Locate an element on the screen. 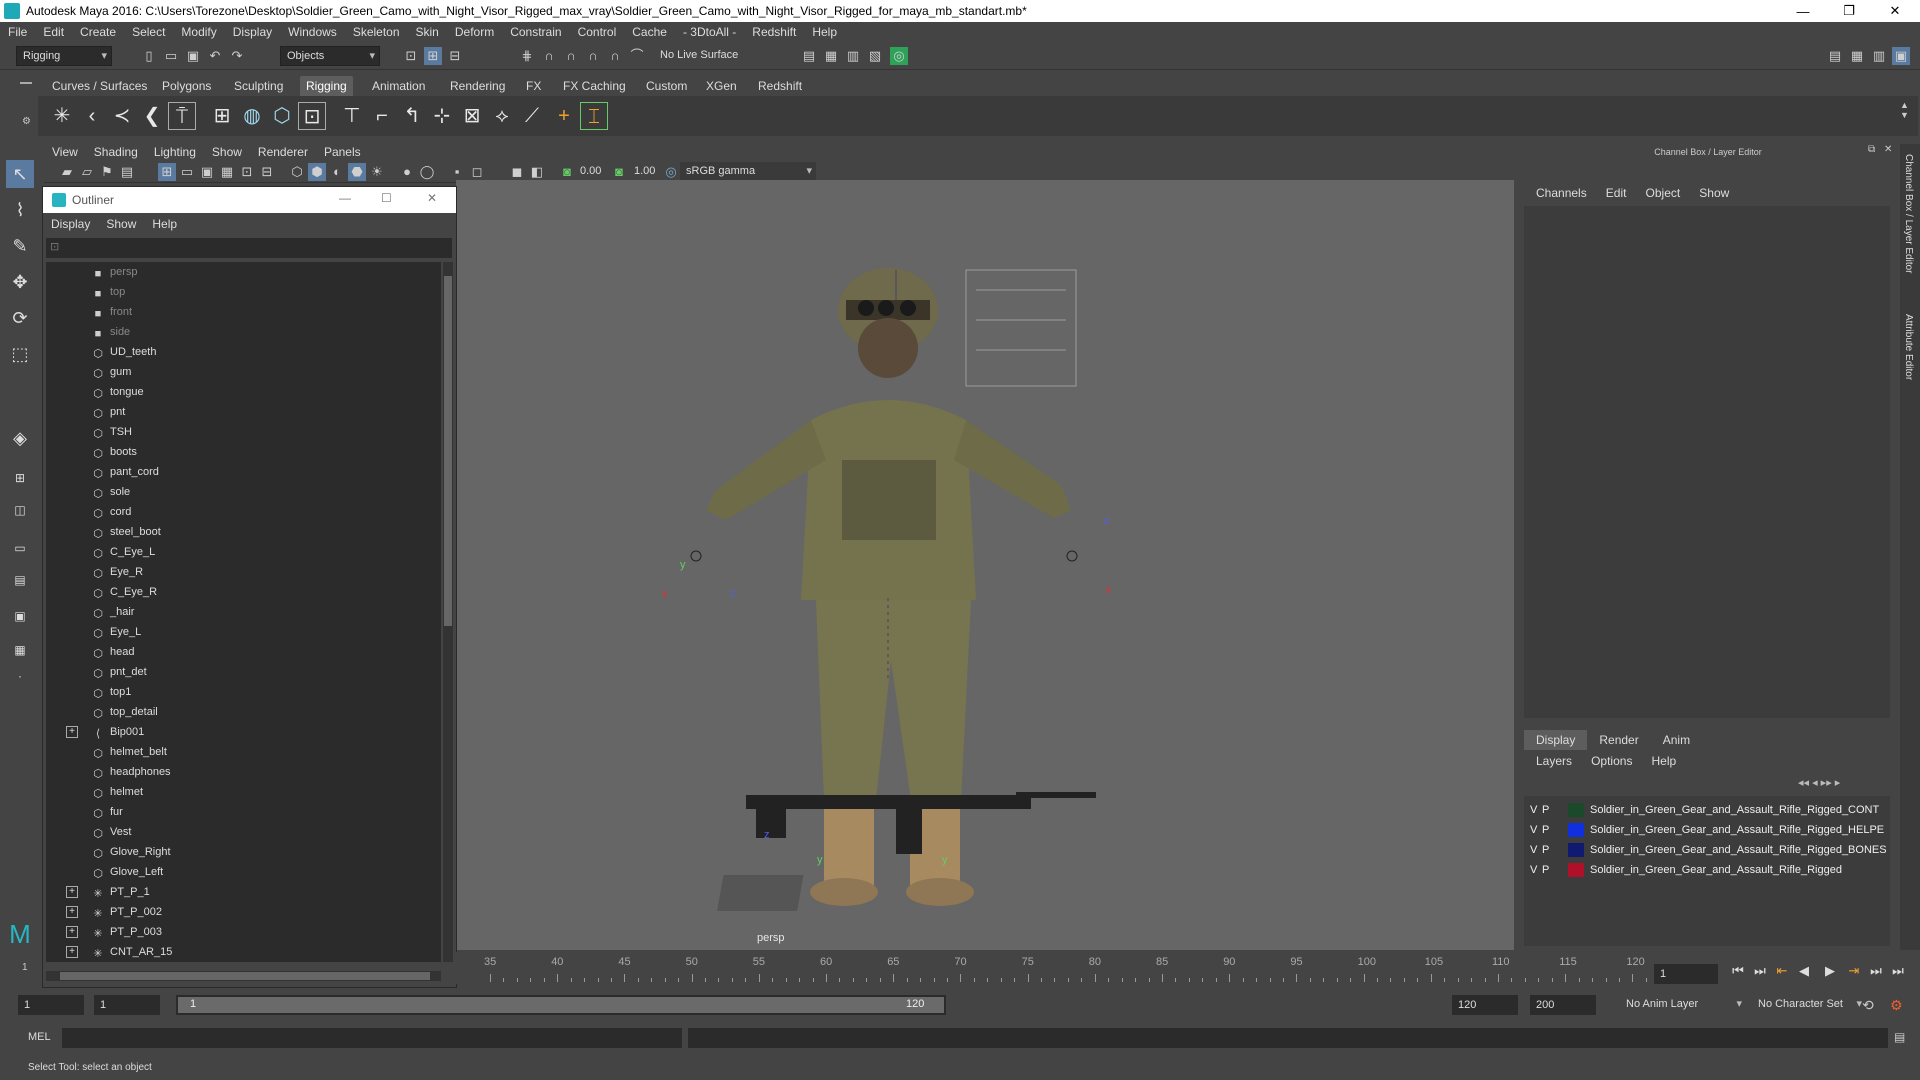  range-slider-bar: 1 120 is located at coordinates (561, 1005).